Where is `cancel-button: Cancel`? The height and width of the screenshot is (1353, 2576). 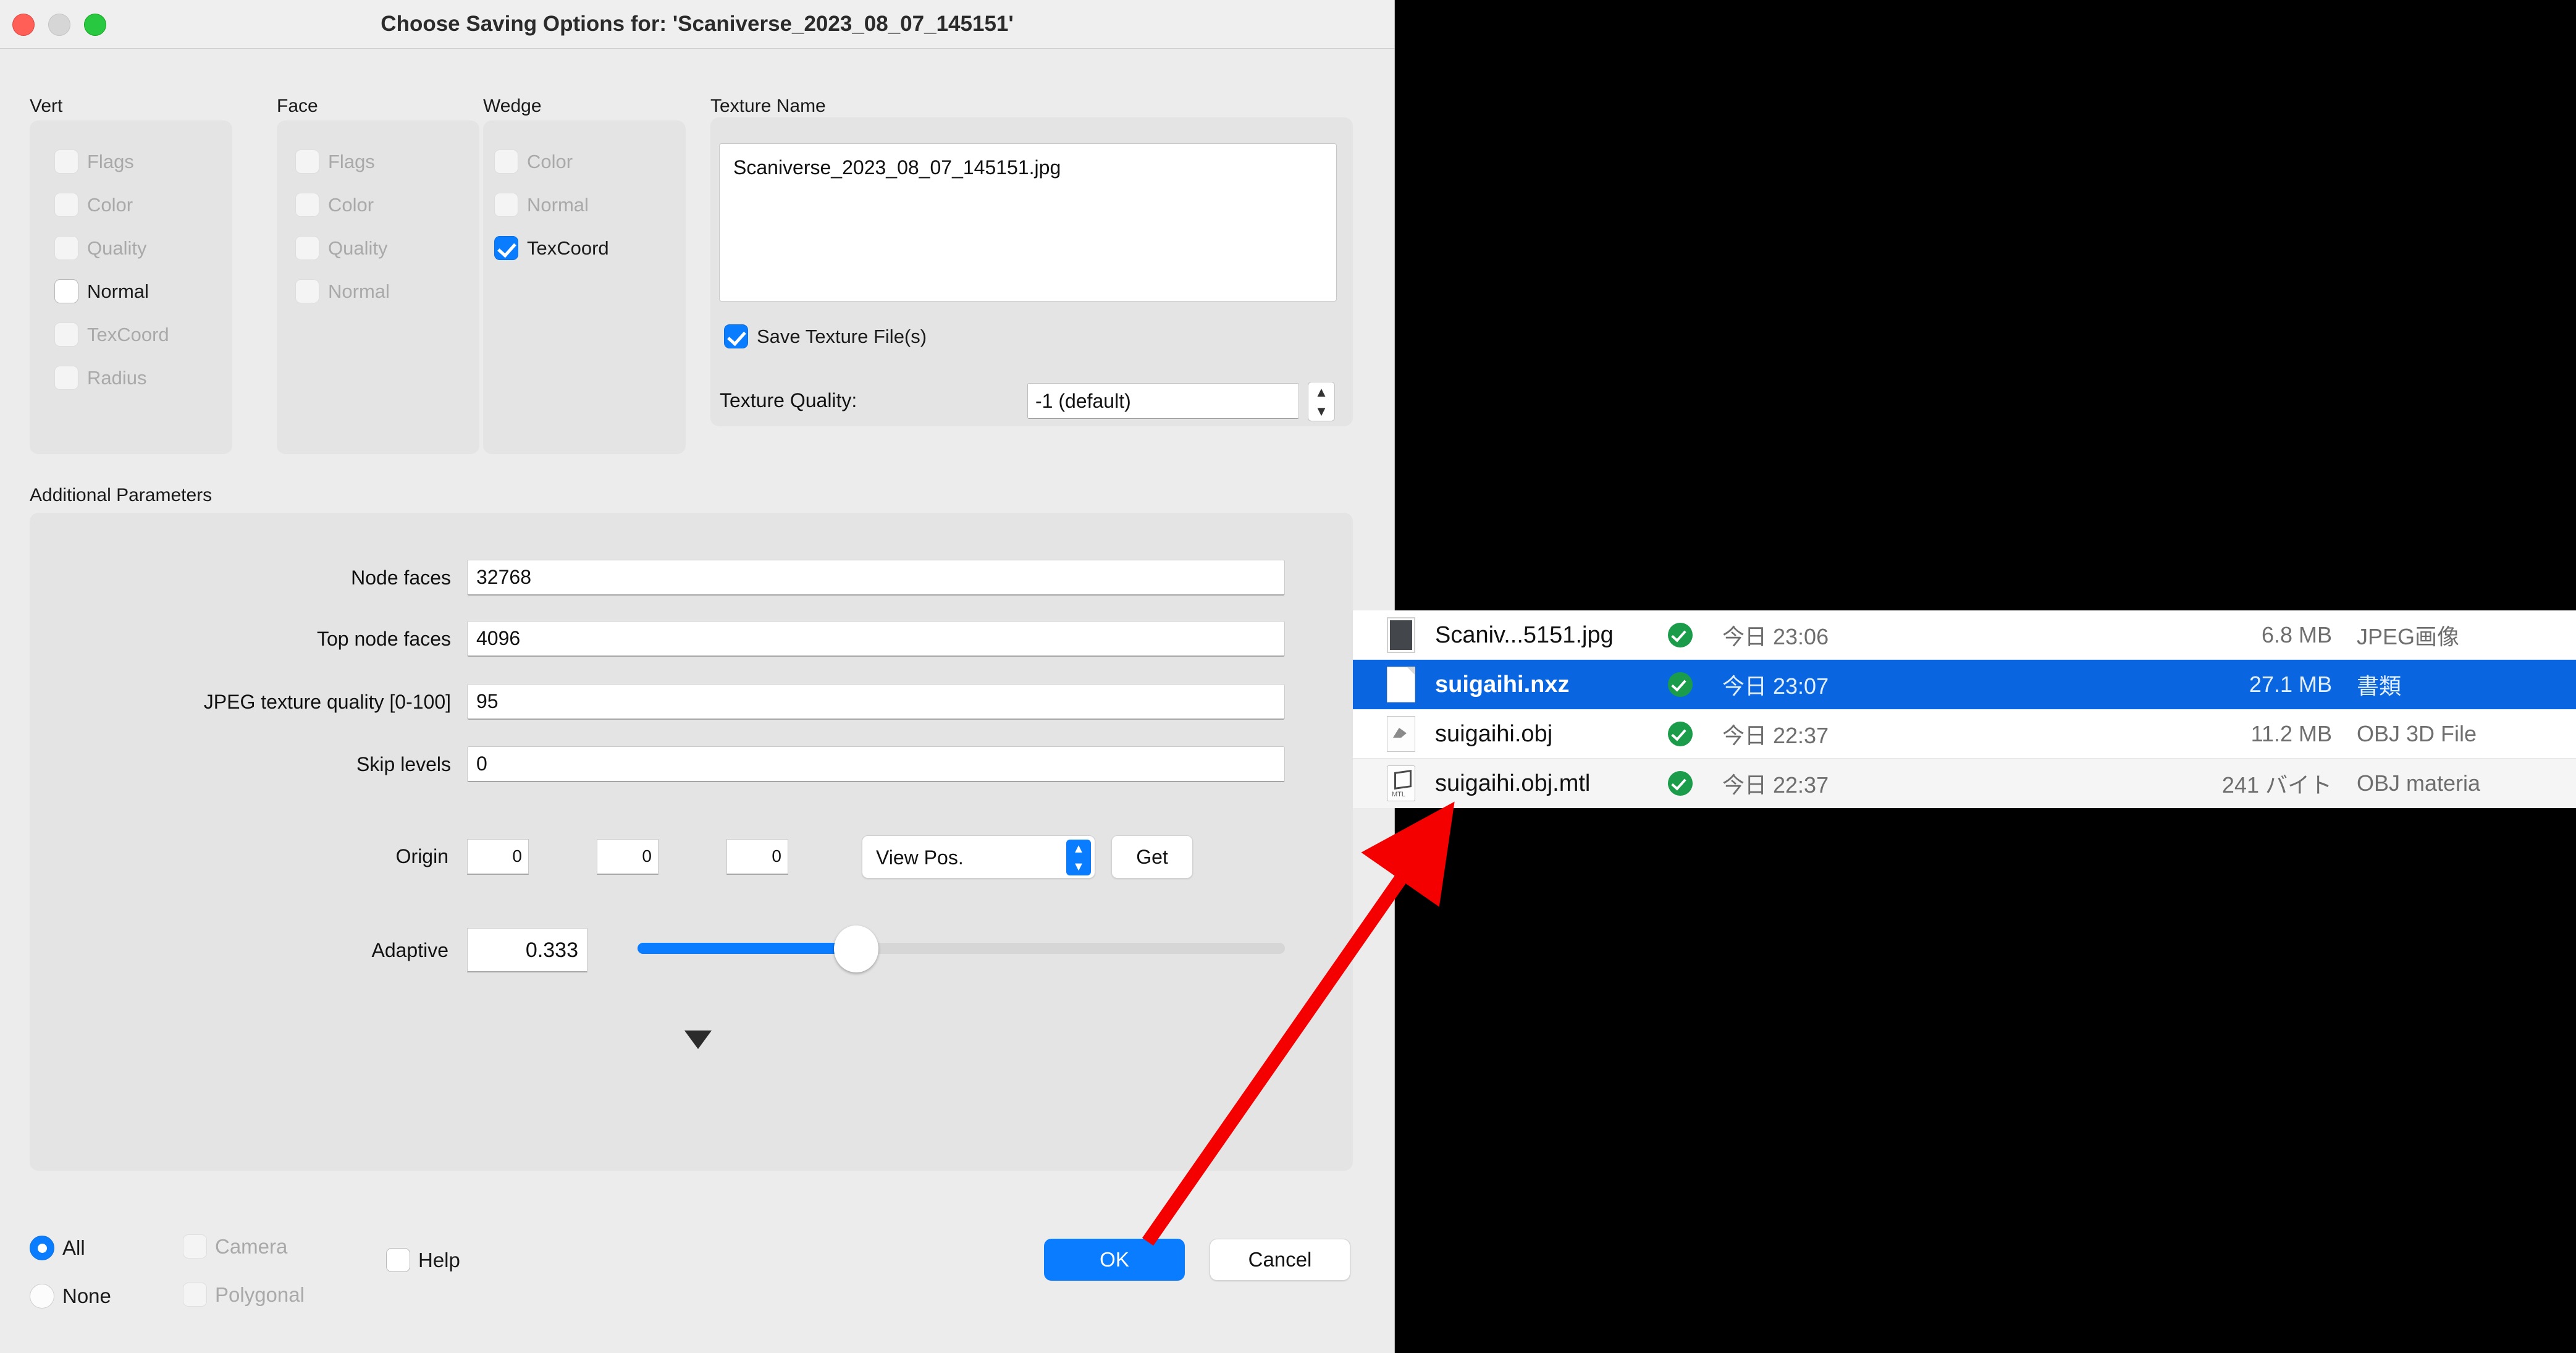 cancel-button: Cancel is located at coordinates (1280, 1260).